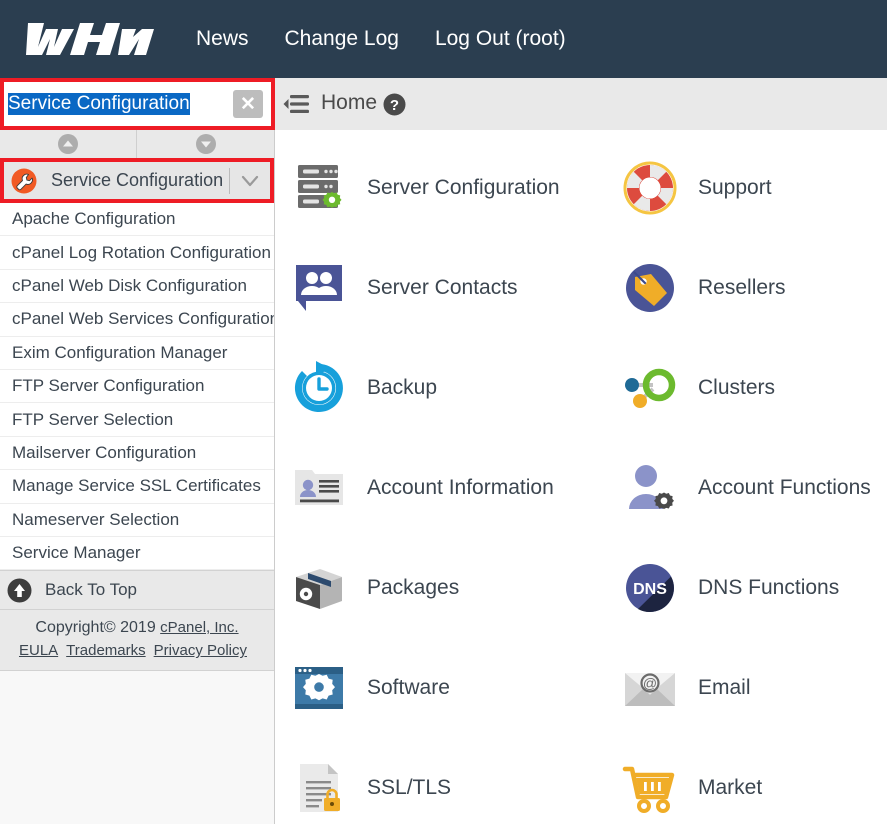 The image size is (887, 838). What do you see at coordinates (319, 188) in the screenshot?
I see `server-gear-icon` at bounding box center [319, 188].